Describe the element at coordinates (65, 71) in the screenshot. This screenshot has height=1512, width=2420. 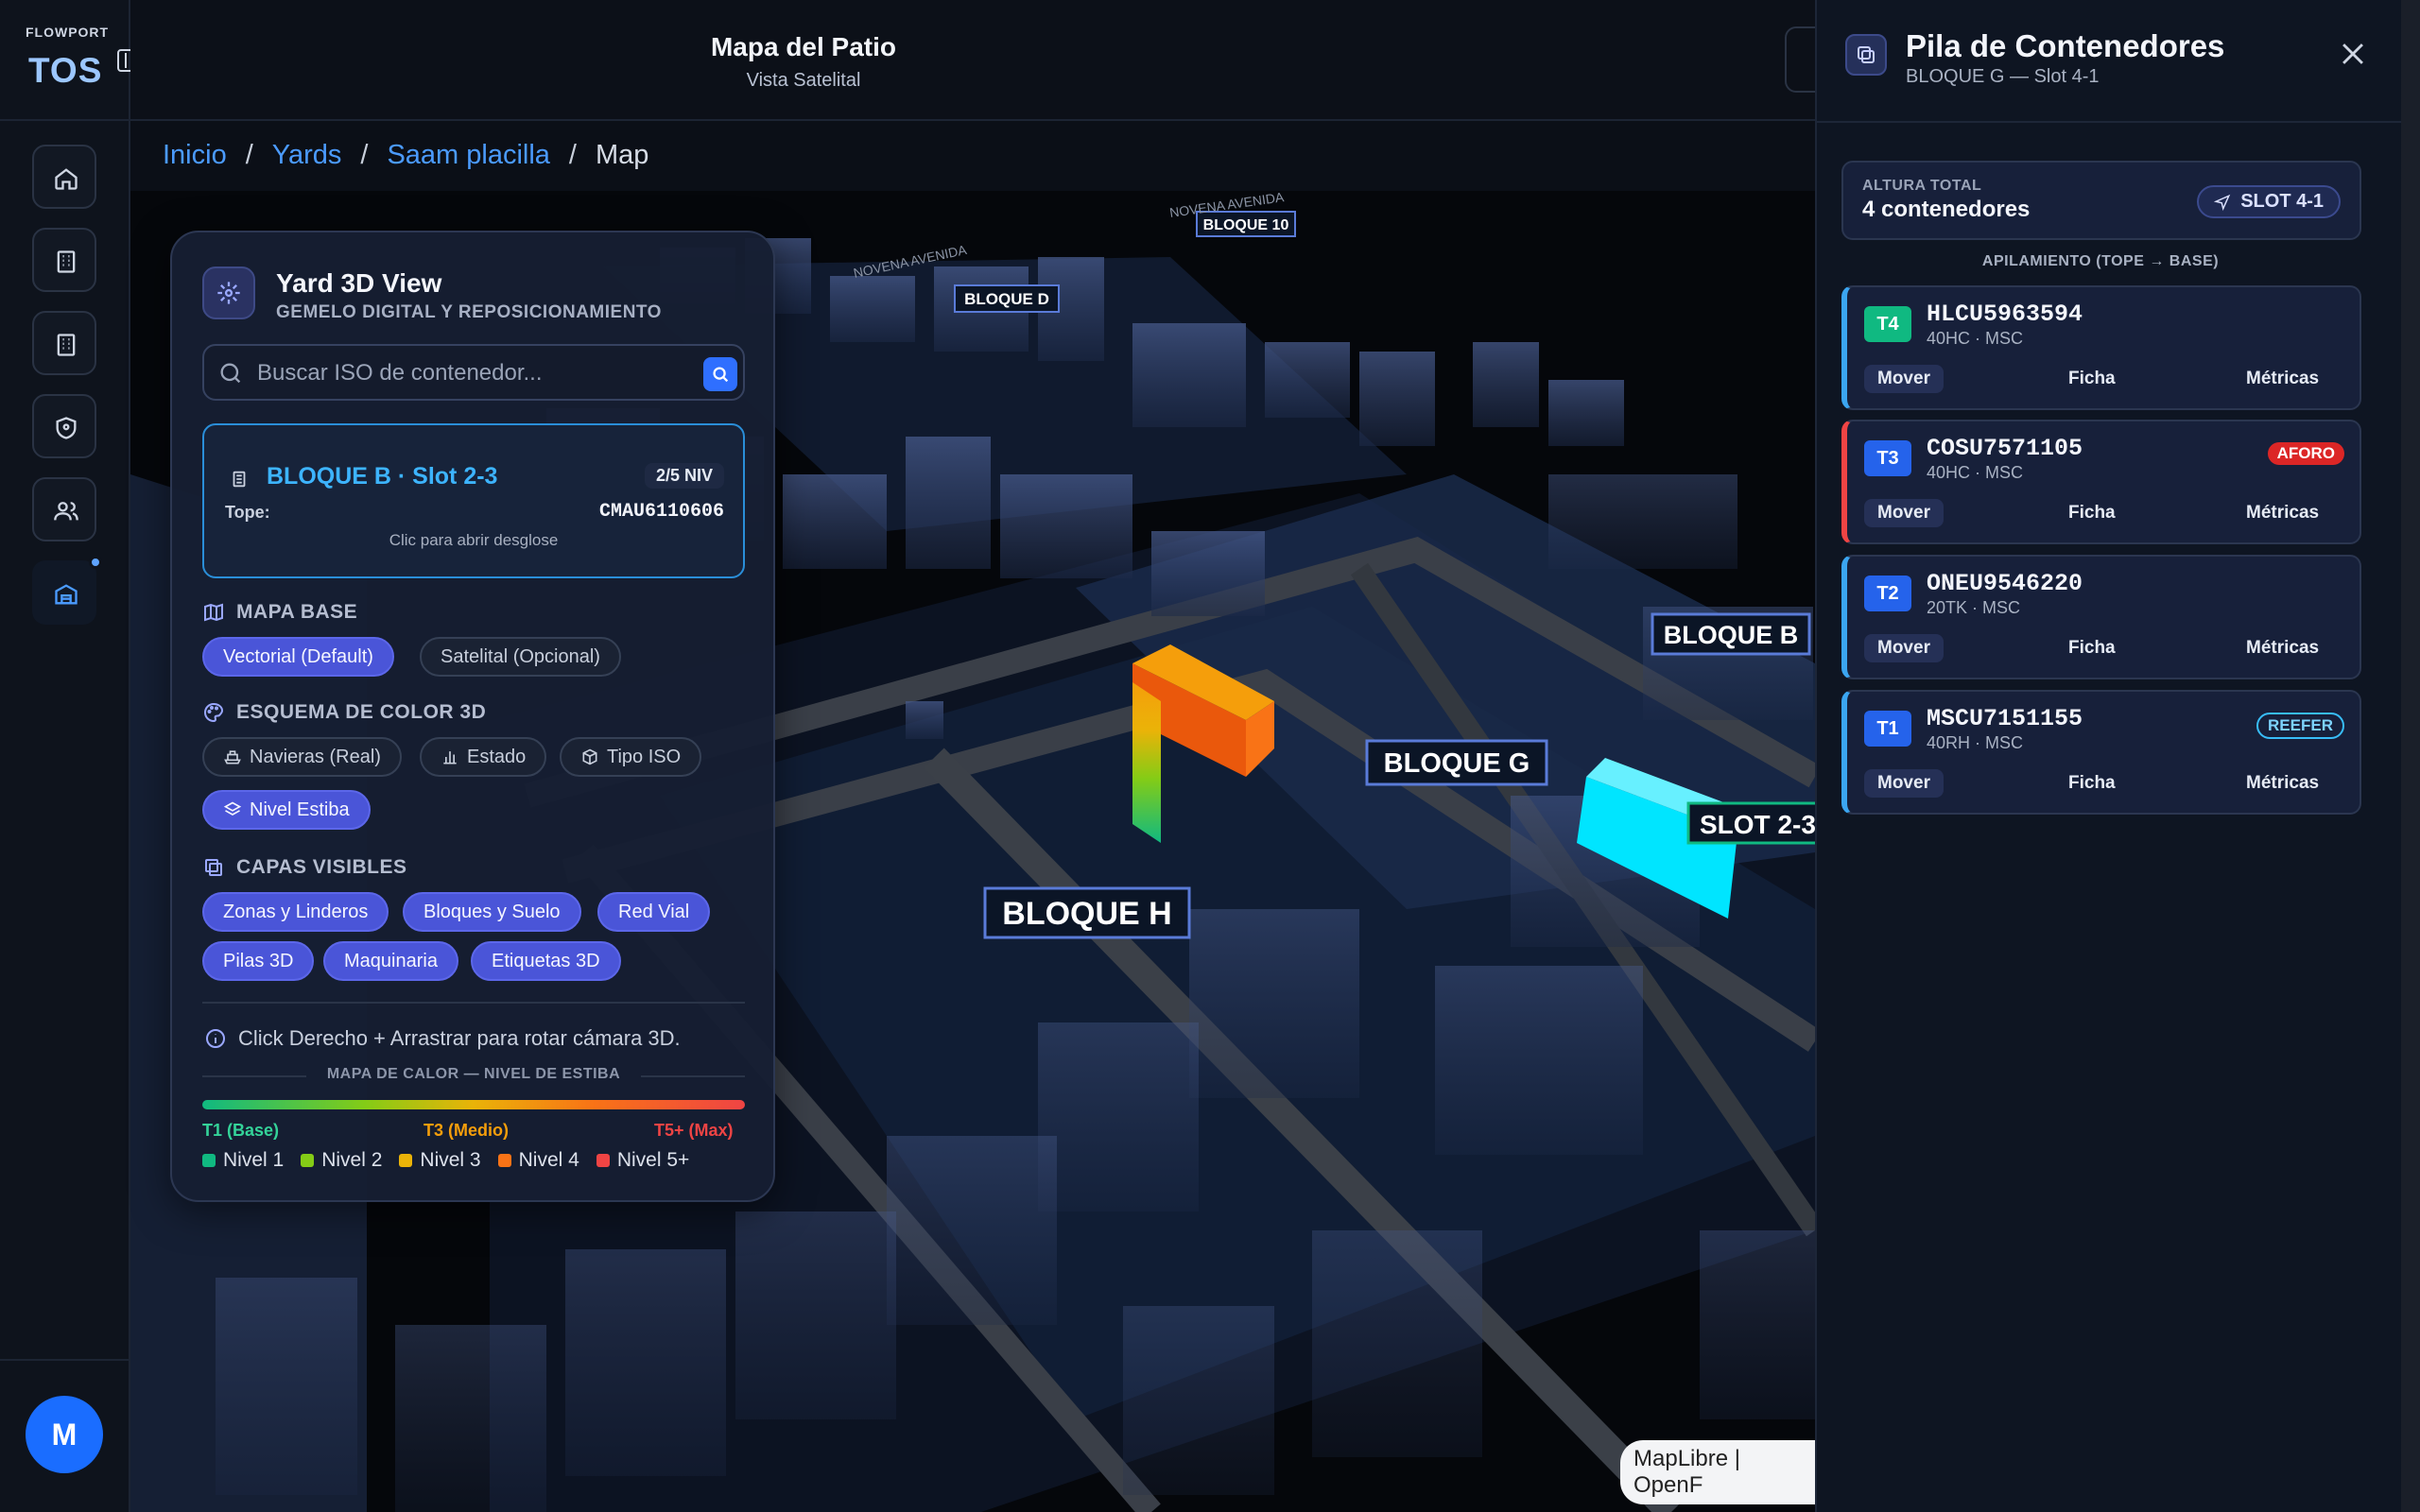
I see `brand-logo: TOS` at that location.